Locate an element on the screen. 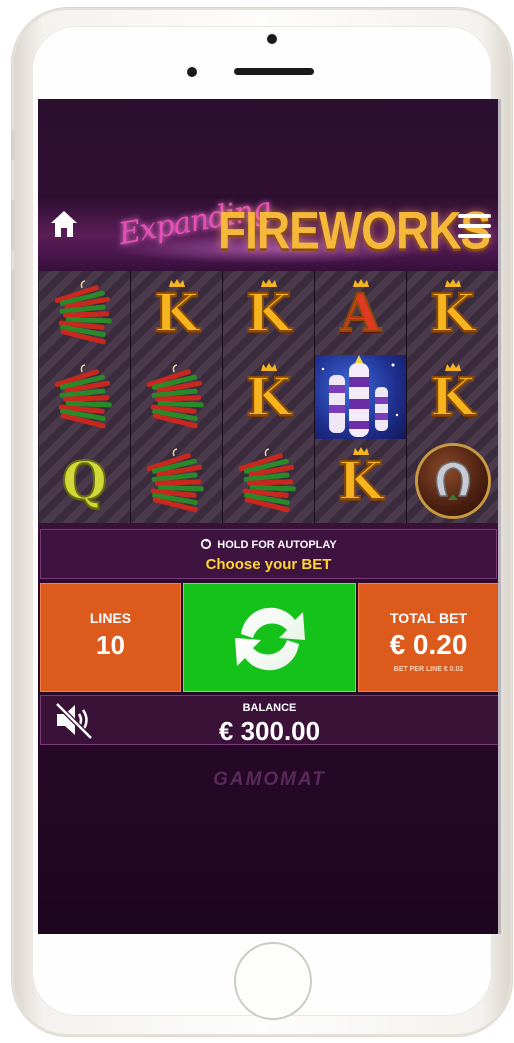  total-bet-selector: TOTAL BET € 0.20 BET PER LINE € 0.02 is located at coordinates (428, 637).